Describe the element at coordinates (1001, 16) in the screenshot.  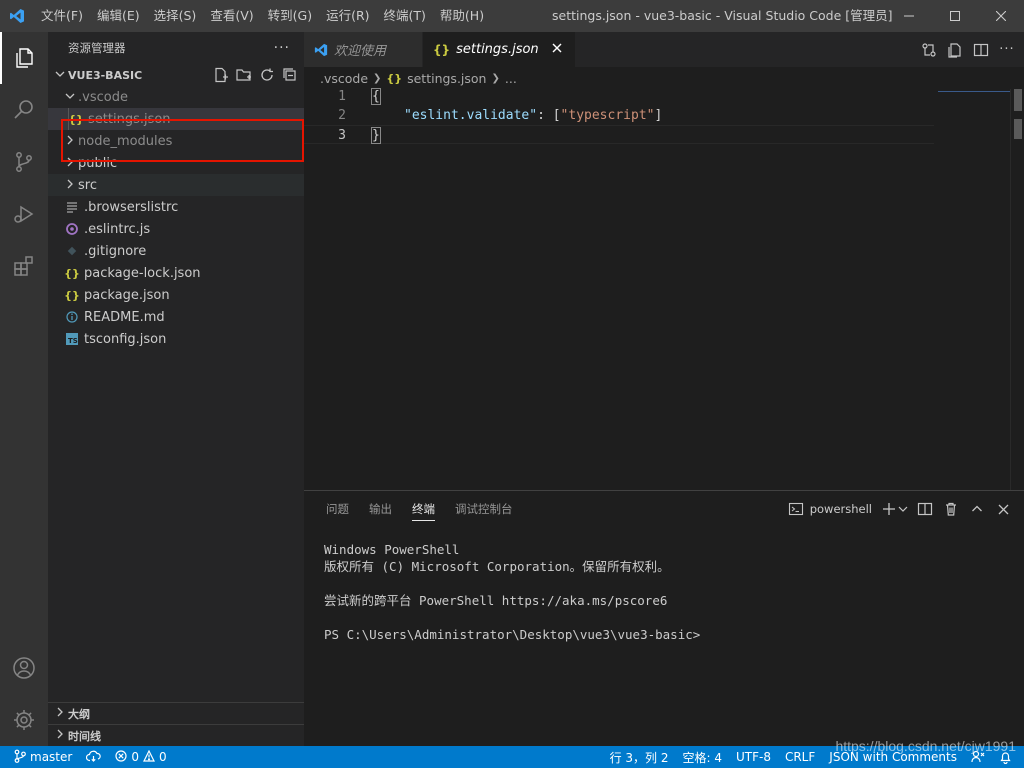
I see `close-button` at that location.